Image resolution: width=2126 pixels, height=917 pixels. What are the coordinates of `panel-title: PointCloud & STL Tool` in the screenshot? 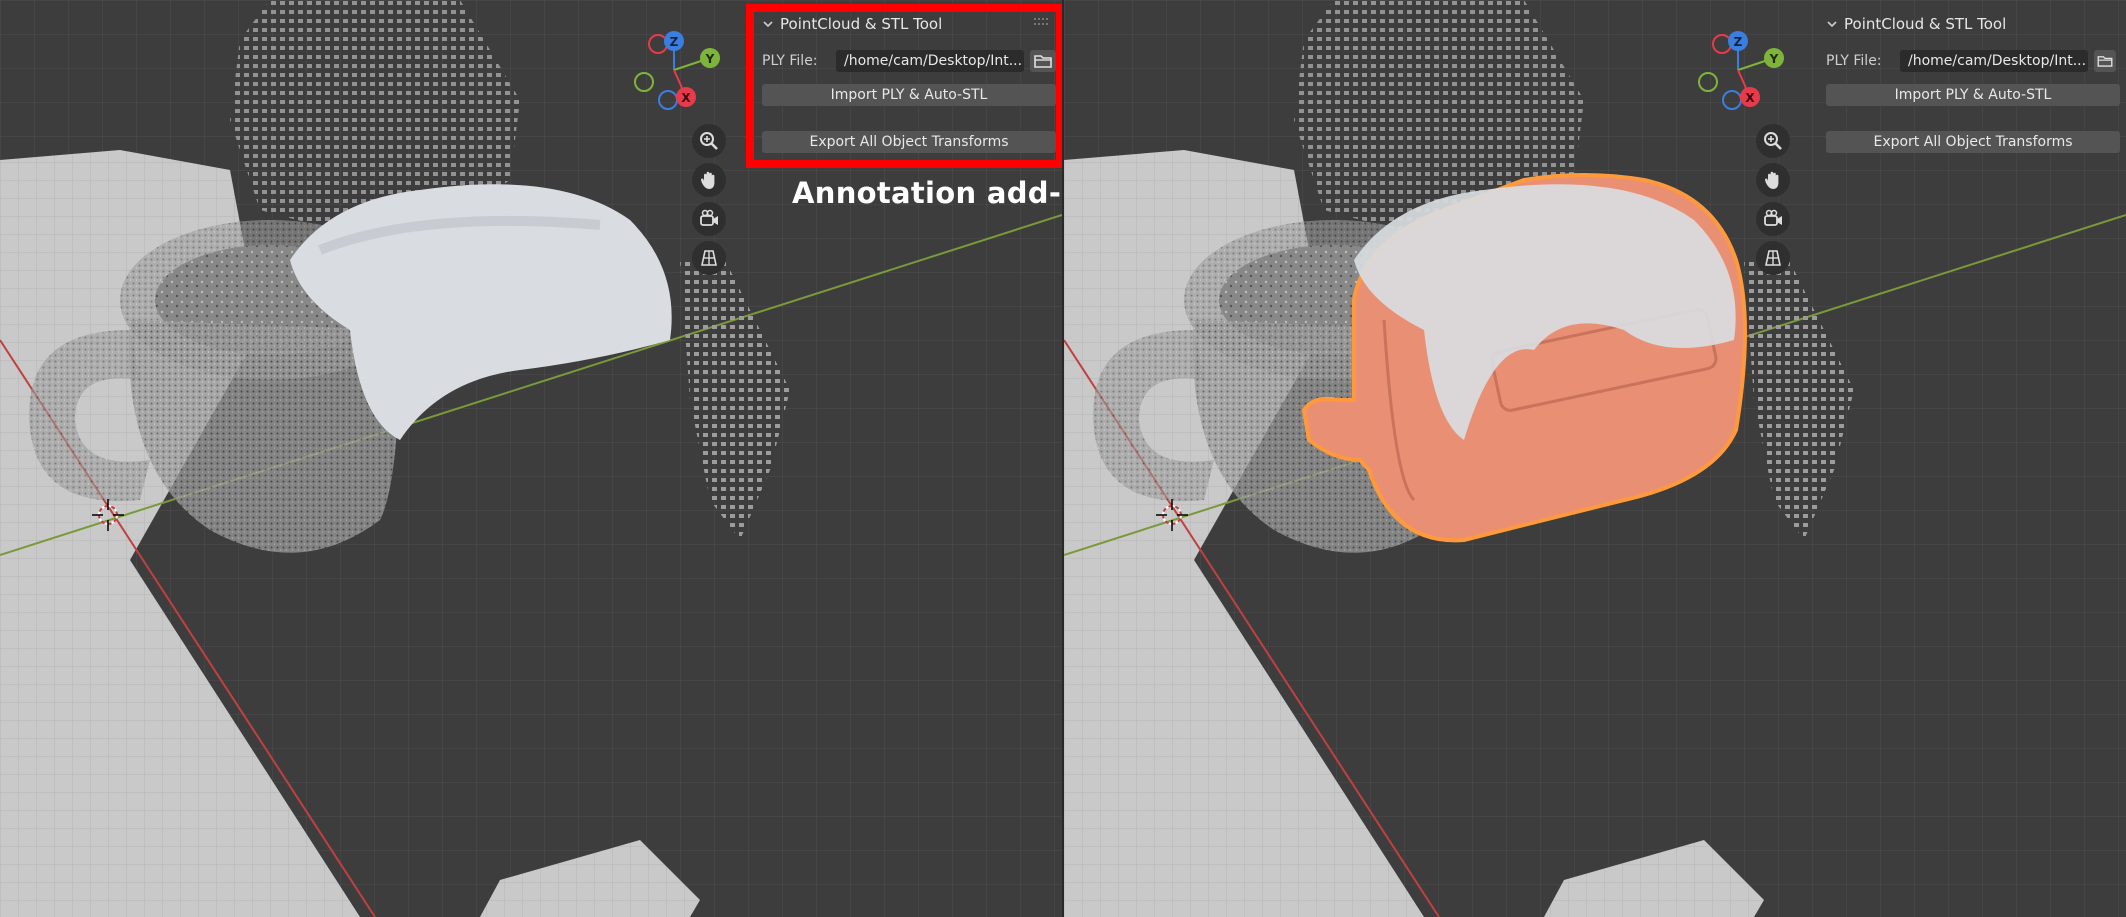 It's located at (1925, 24).